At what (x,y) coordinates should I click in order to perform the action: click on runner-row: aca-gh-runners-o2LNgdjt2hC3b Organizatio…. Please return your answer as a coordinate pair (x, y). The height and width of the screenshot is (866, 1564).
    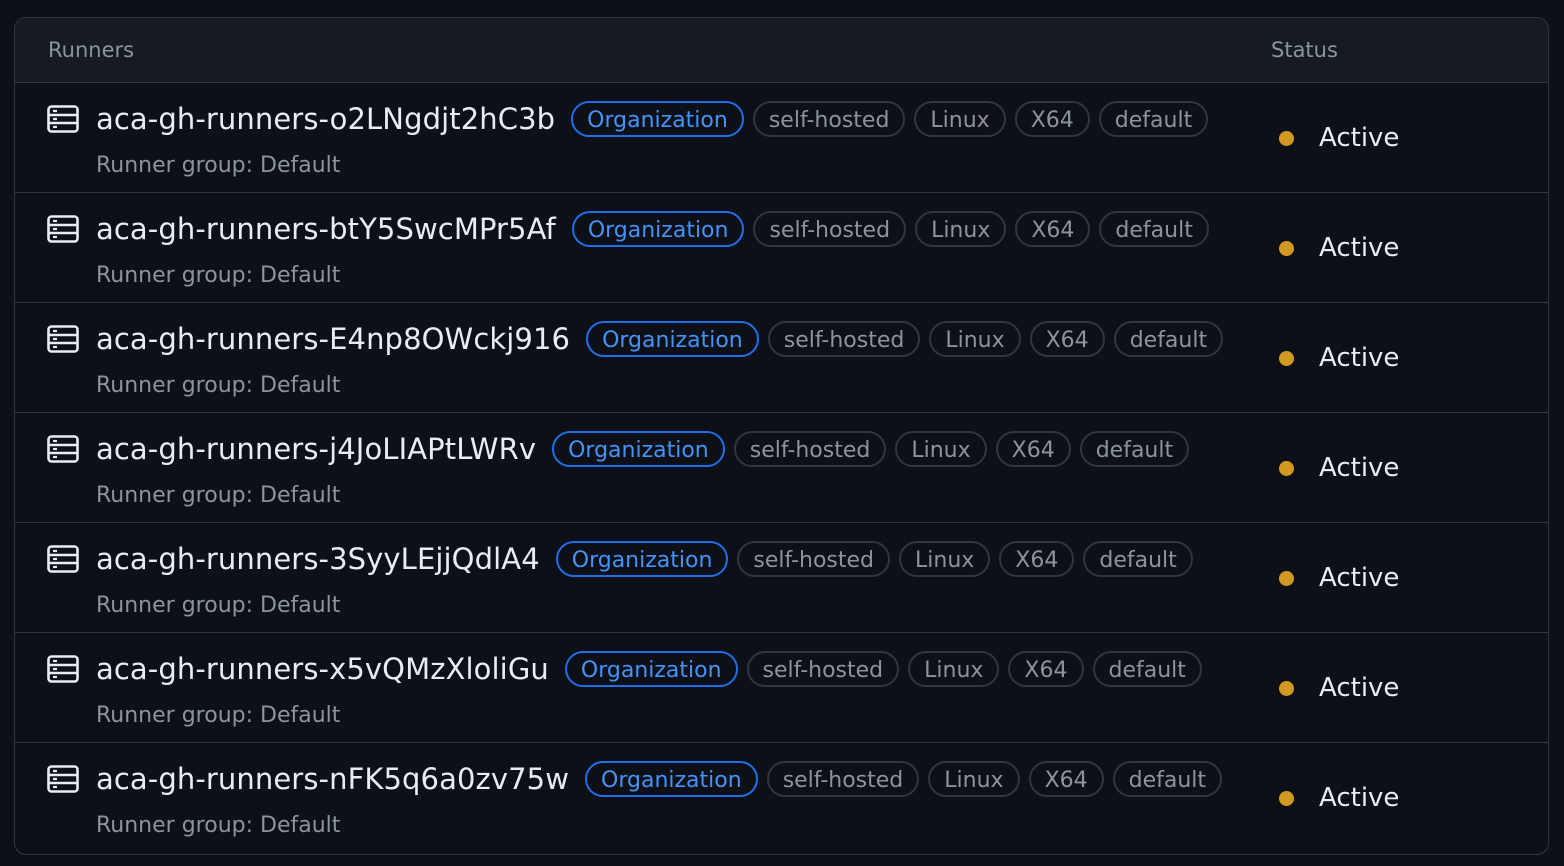
    Looking at the image, I should click on (781, 138).